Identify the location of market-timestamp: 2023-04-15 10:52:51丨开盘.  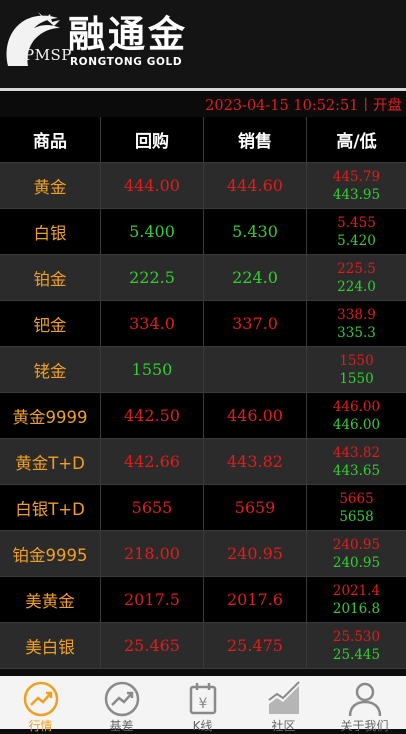
(303, 106).